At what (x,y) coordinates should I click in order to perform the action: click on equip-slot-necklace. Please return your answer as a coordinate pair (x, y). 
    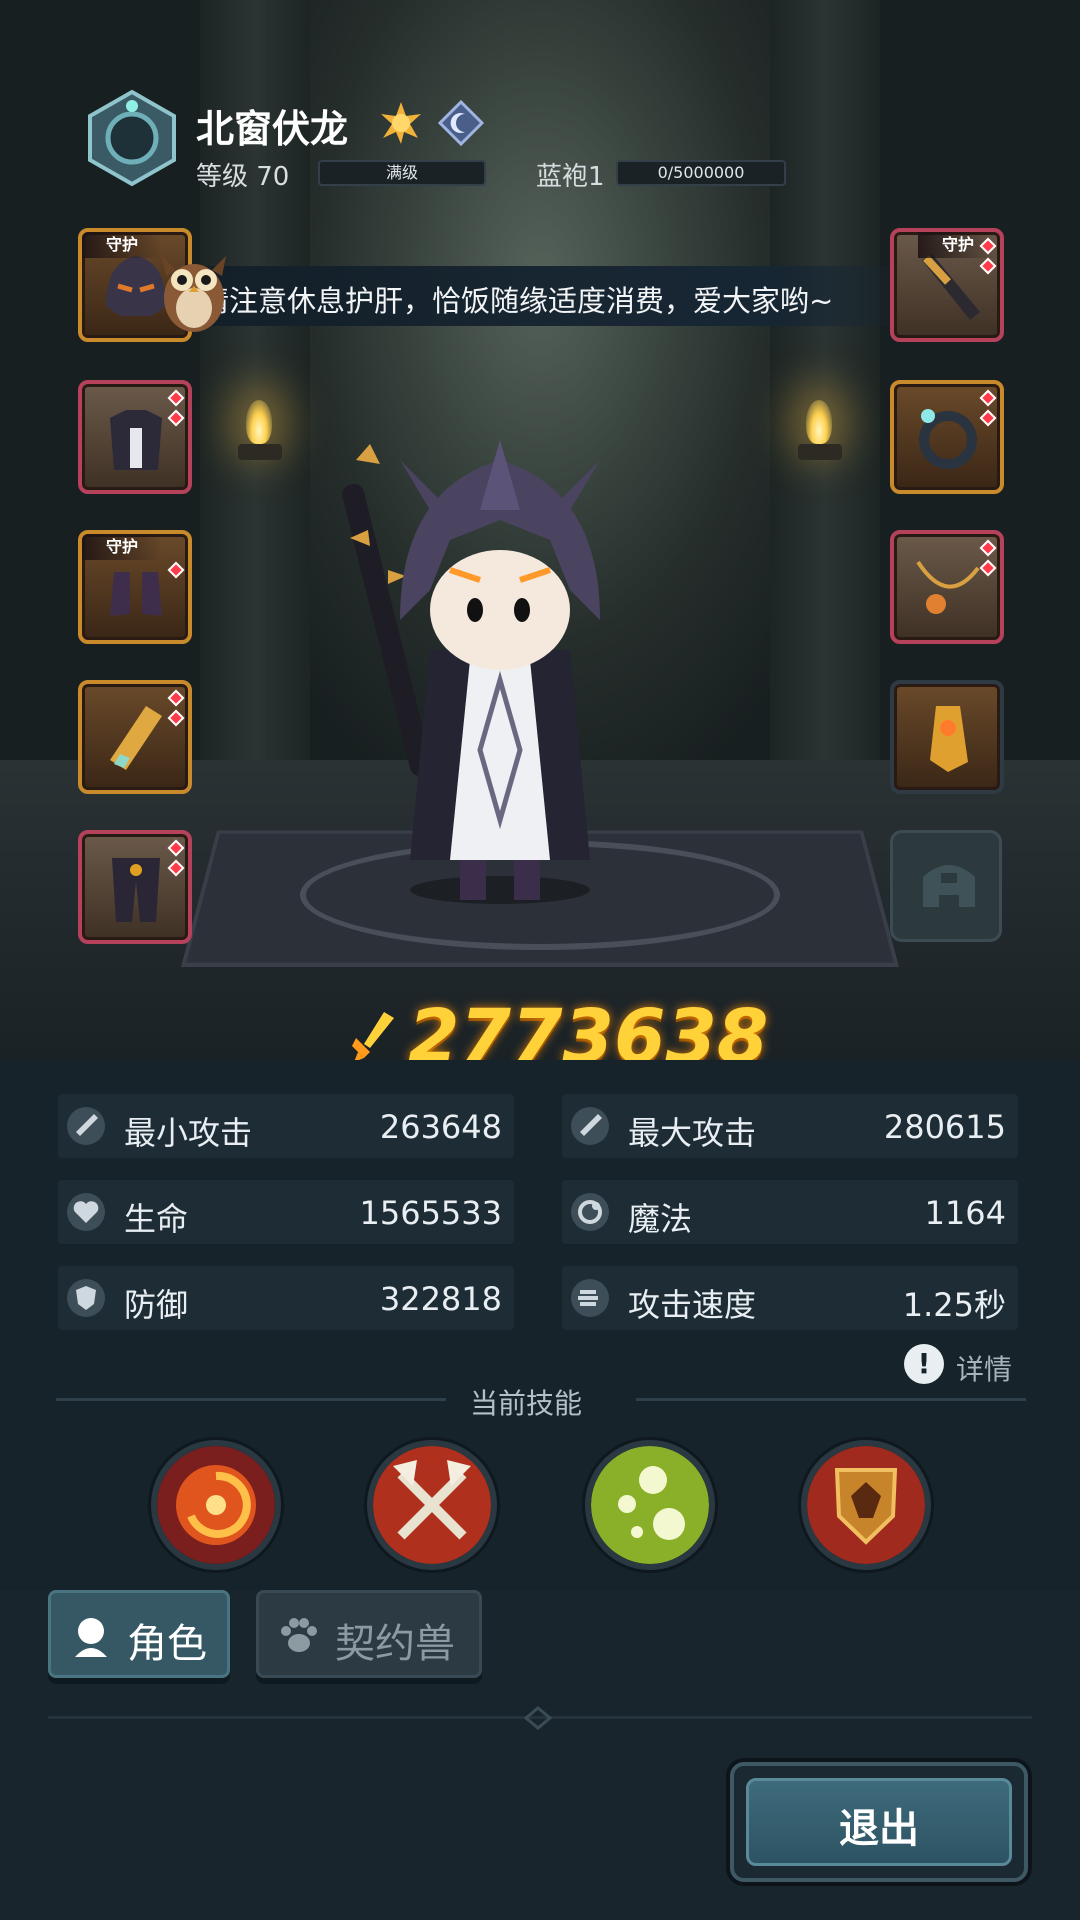
    Looking at the image, I should click on (947, 587).